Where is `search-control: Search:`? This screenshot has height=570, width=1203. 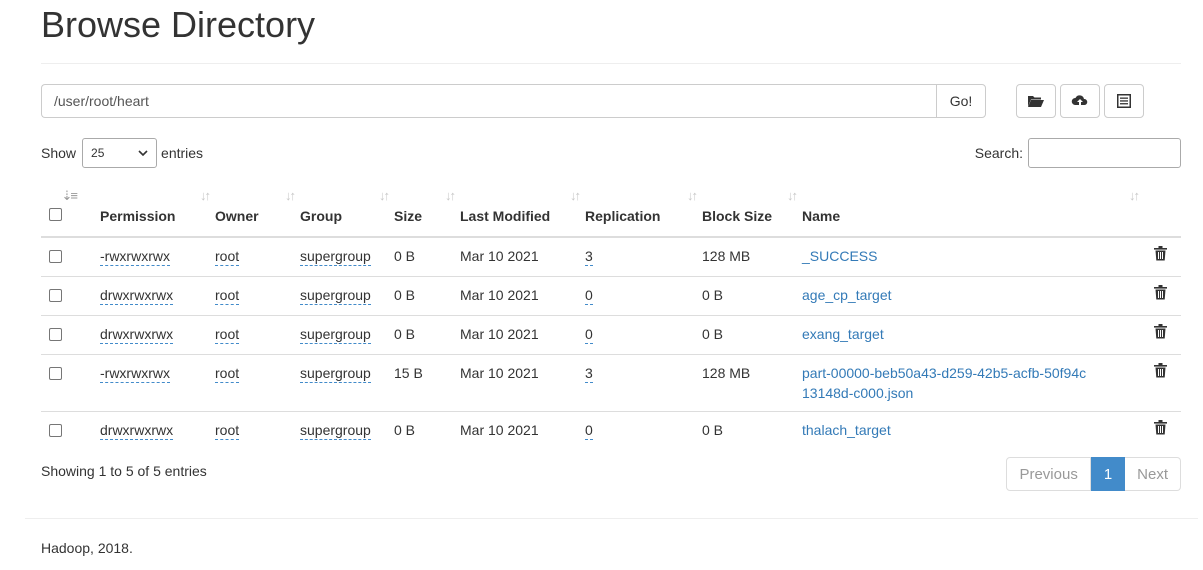
search-control: Search: is located at coordinates (1078, 153).